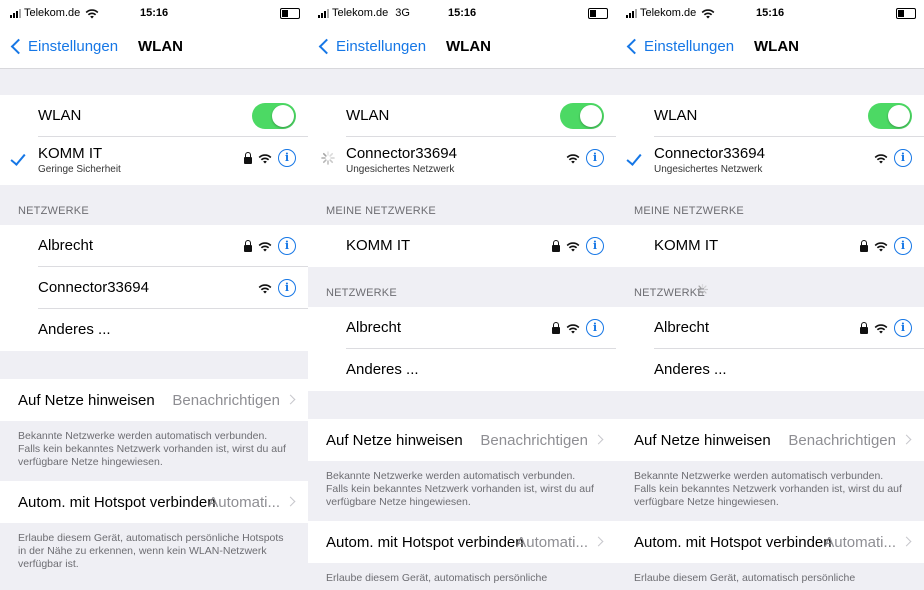 Image resolution: width=924 pixels, height=590 pixels. Describe the element at coordinates (154, 288) in the screenshot. I see `network-row: Connector33694 i` at that location.